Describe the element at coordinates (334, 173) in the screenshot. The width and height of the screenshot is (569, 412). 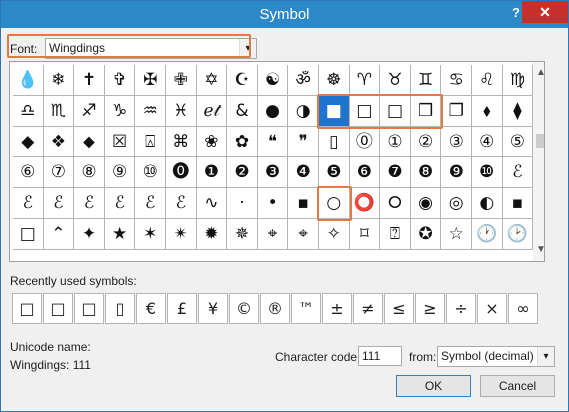
I see `symbol-cell: ❺` at that location.